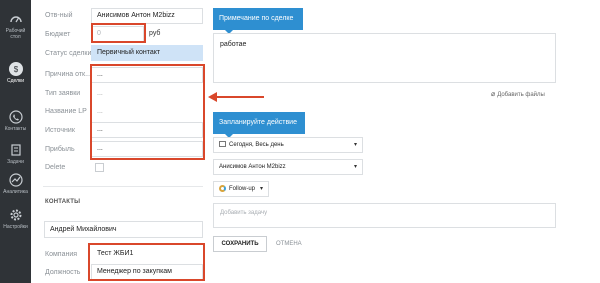 The width and height of the screenshot is (600, 283). Describe the element at coordinates (258, 21) in the screenshot. I see `note-header: Примечание по сделке` at that location.